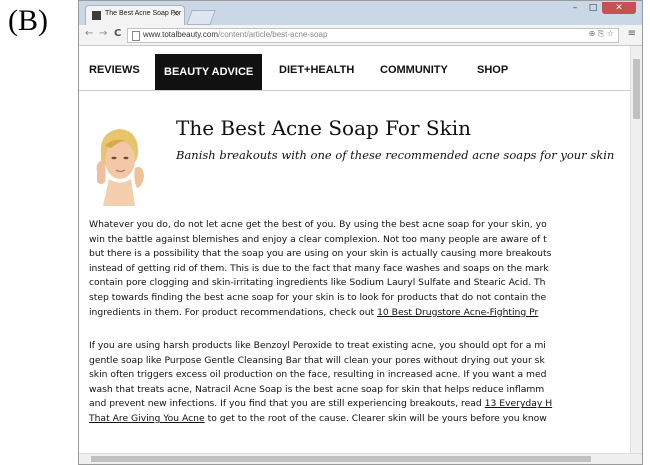  I want to click on close-window-icon: ✕, so click(619, 8).